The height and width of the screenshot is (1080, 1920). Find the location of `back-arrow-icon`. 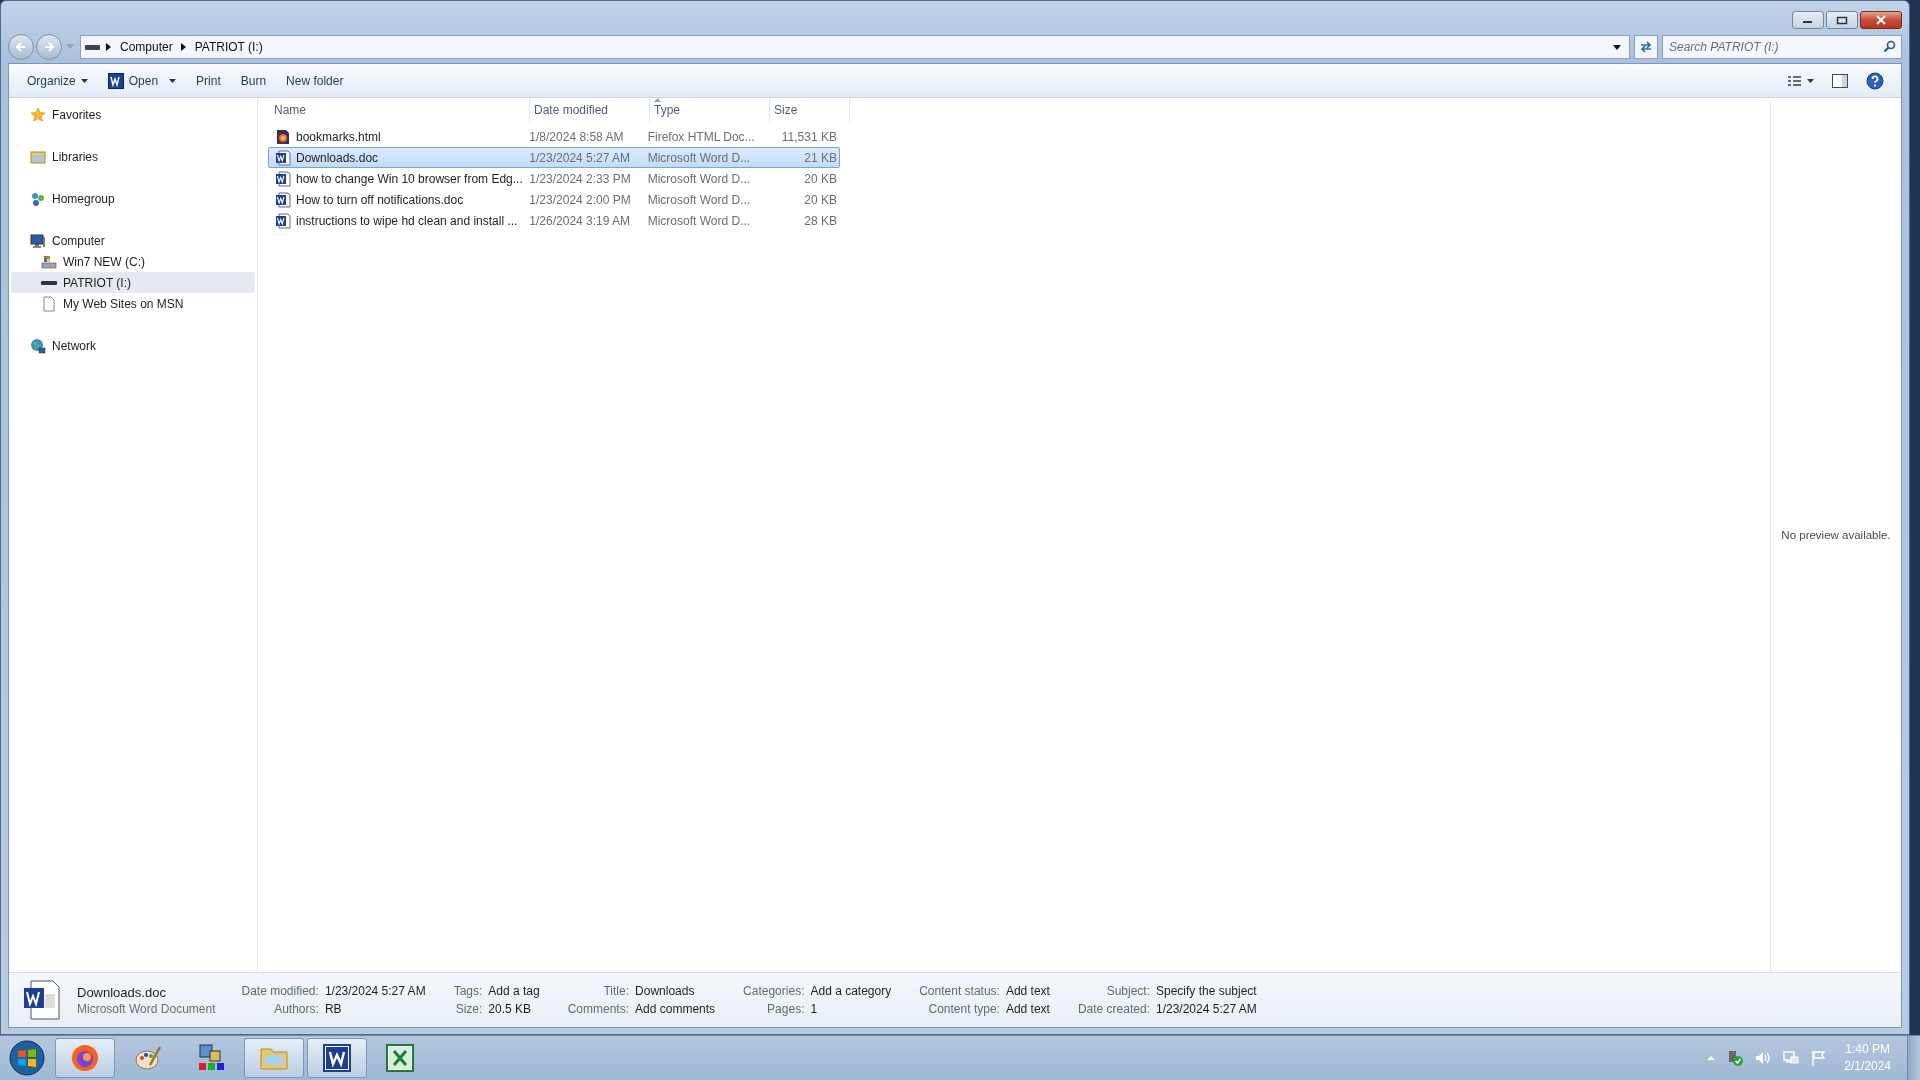

back-arrow-icon is located at coordinates (21, 47).